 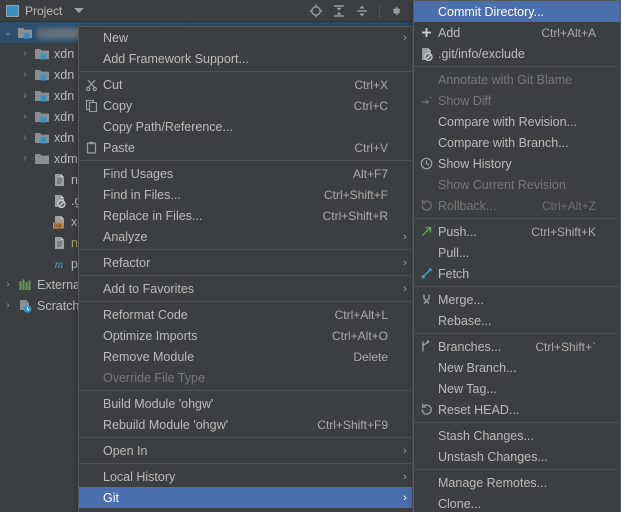 I want to click on menu-item-label: Show History, so click(x=475, y=163).